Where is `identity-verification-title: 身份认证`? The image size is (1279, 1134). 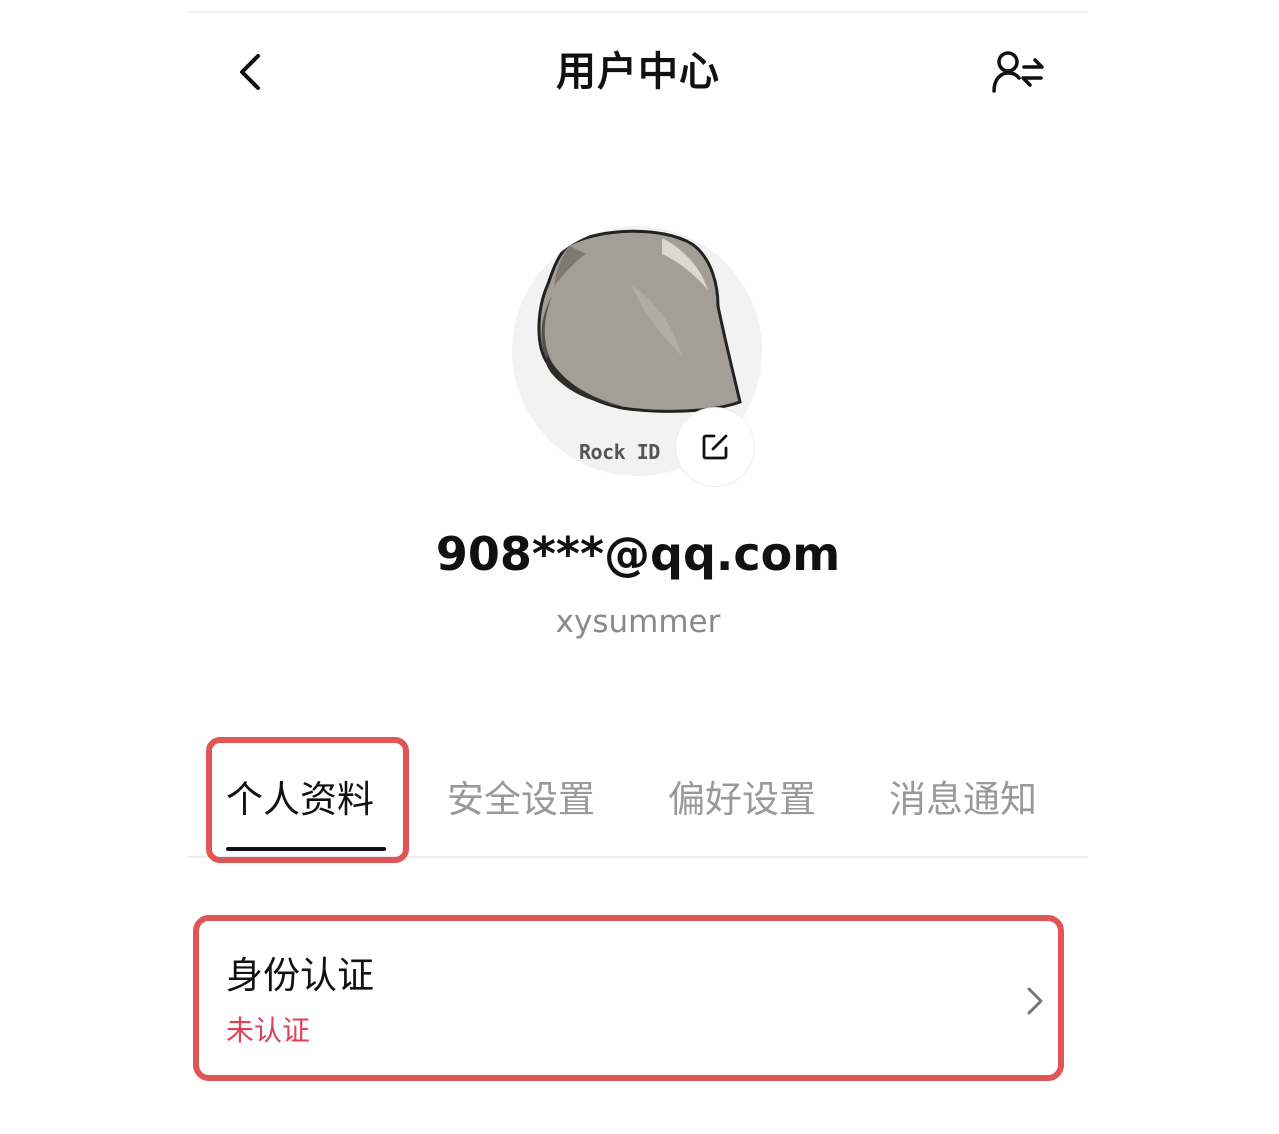
identity-verification-title: 身份认证 is located at coordinates (300, 975).